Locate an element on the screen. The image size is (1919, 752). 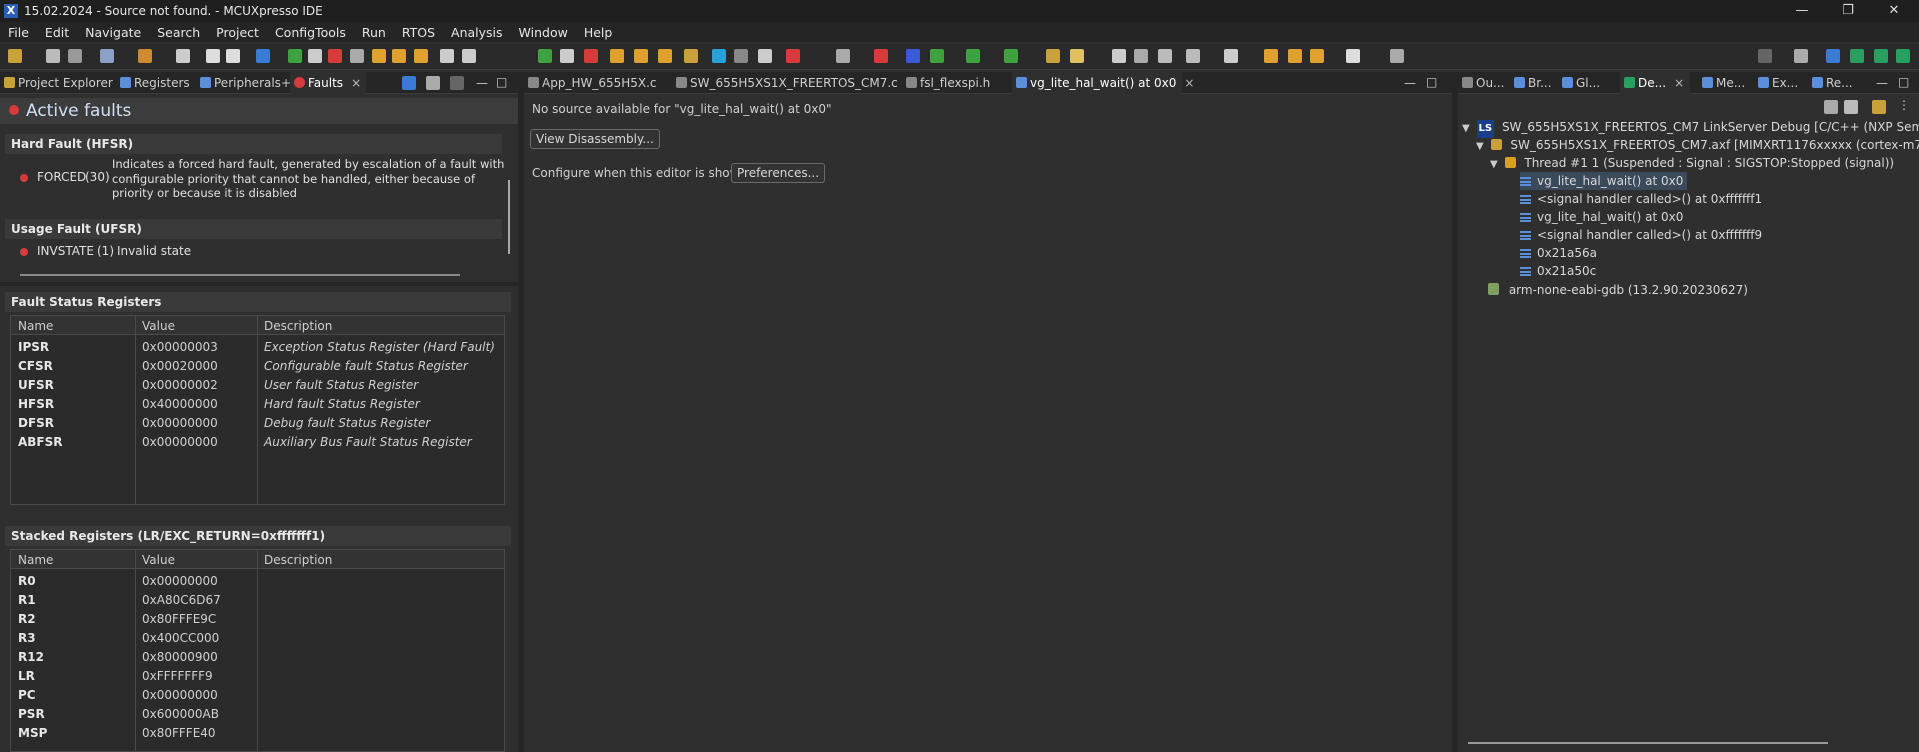
restart-icon is located at coordinates (691, 56).